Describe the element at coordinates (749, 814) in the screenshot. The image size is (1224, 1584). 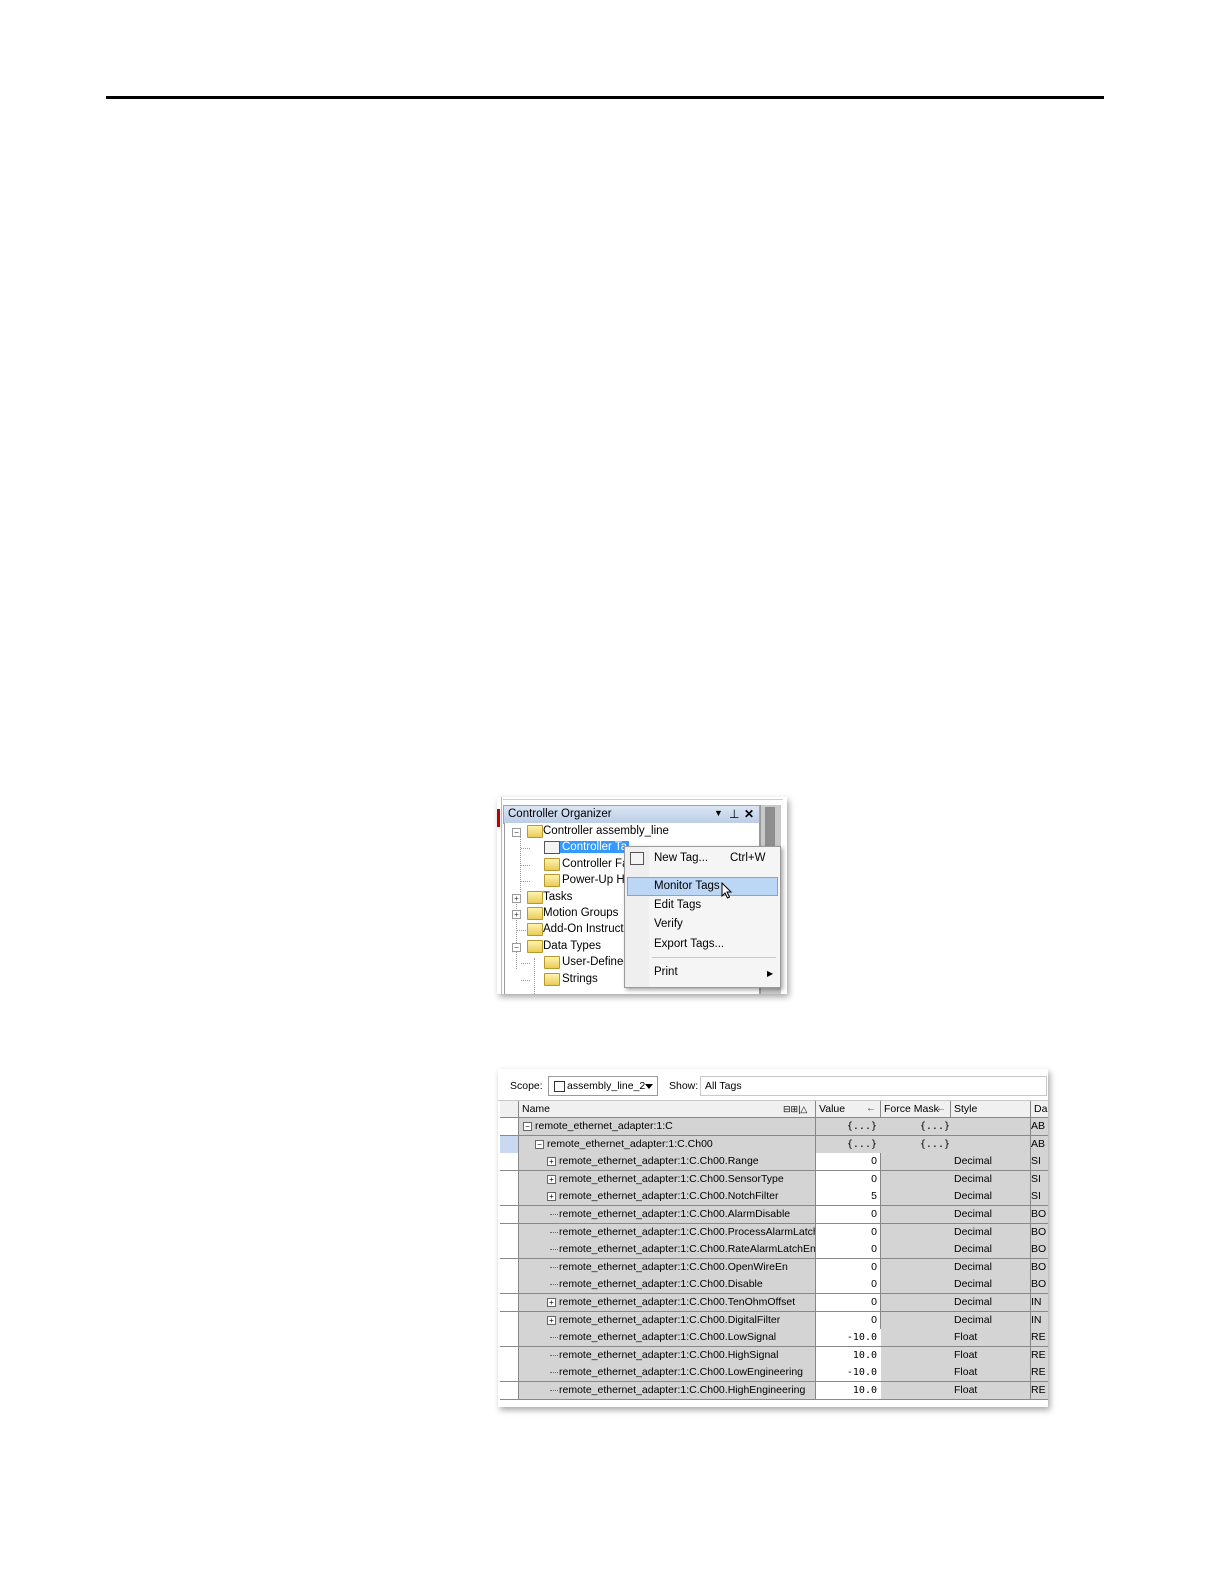
I see `close-icon: ✕` at that location.